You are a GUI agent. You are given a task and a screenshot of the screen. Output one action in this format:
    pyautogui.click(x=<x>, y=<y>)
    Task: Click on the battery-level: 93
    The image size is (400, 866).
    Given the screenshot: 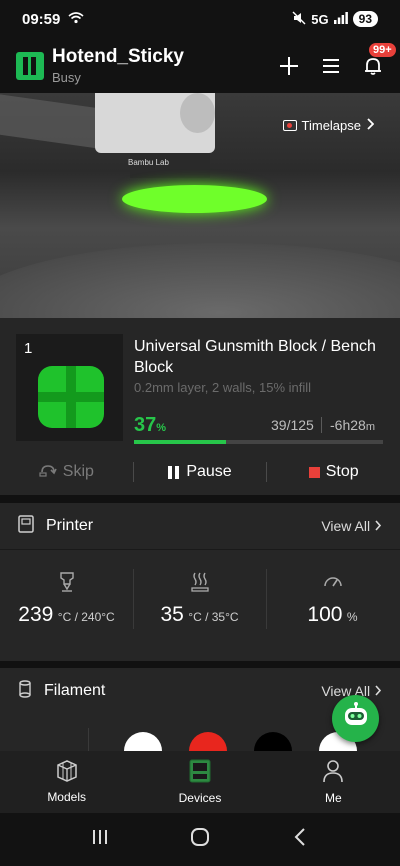 What is the action you would take?
    pyautogui.click(x=365, y=19)
    